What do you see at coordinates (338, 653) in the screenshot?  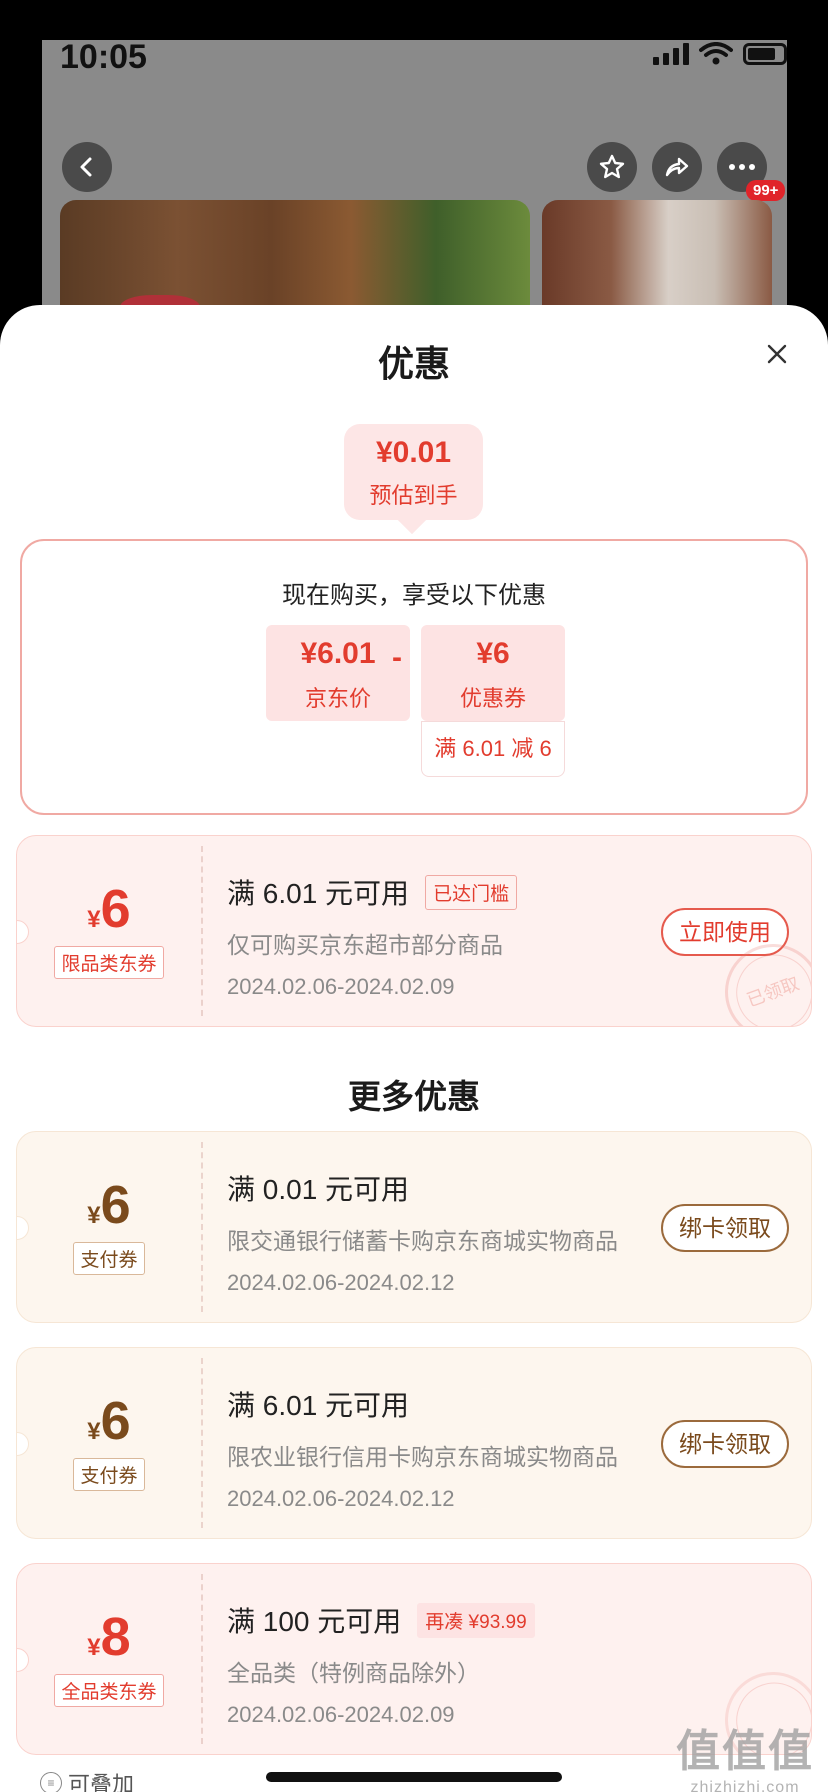 I see `jd-price-value: ¥6.01` at bounding box center [338, 653].